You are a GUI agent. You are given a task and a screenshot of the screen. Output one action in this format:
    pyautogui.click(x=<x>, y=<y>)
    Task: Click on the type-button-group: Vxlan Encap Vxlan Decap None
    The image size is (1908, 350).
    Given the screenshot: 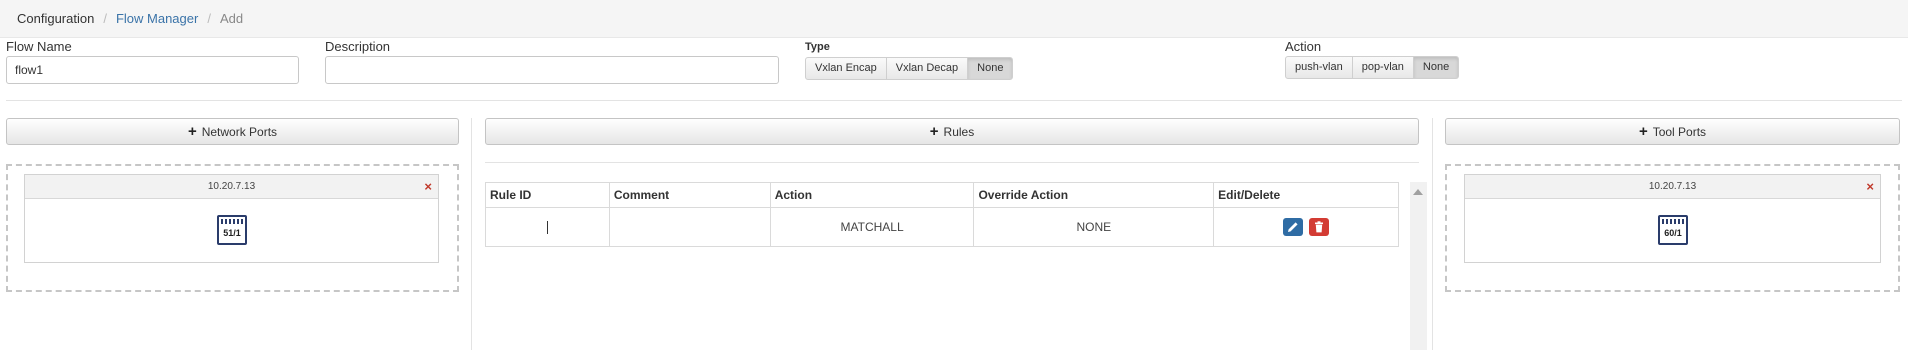 What is the action you would take?
    pyautogui.click(x=909, y=68)
    